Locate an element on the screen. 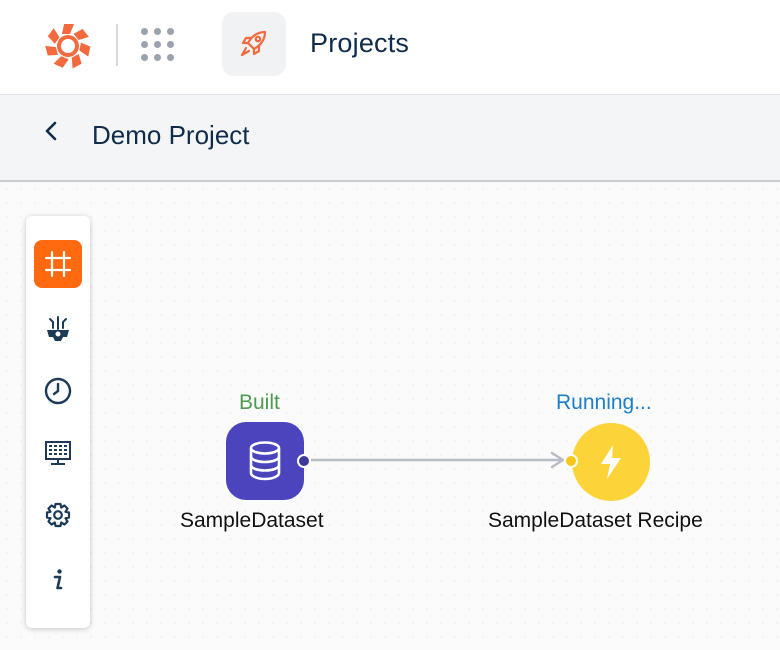 The image size is (780, 650). dataset-status: Built is located at coordinates (259, 402).